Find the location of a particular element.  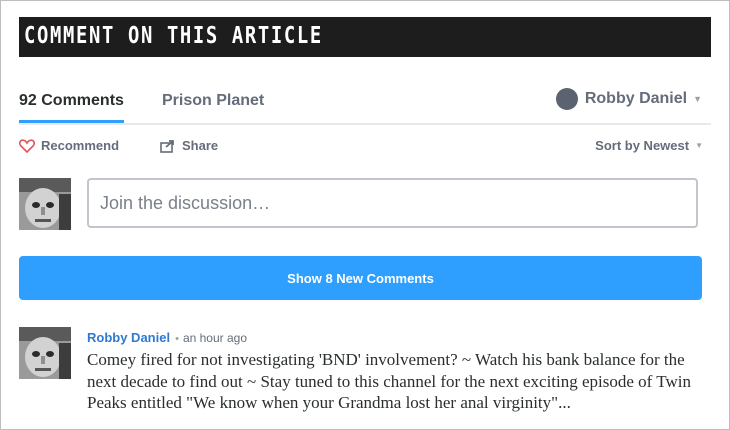

comment-banner: COMMENT ON THIS ARTICLE is located at coordinates (365, 37).